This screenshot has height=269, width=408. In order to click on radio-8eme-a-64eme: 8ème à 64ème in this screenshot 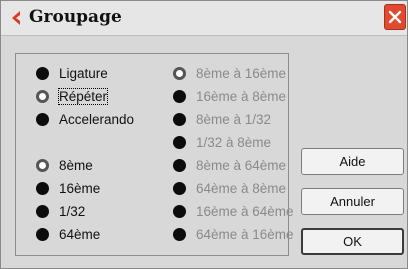, I will do `click(229, 165)`.